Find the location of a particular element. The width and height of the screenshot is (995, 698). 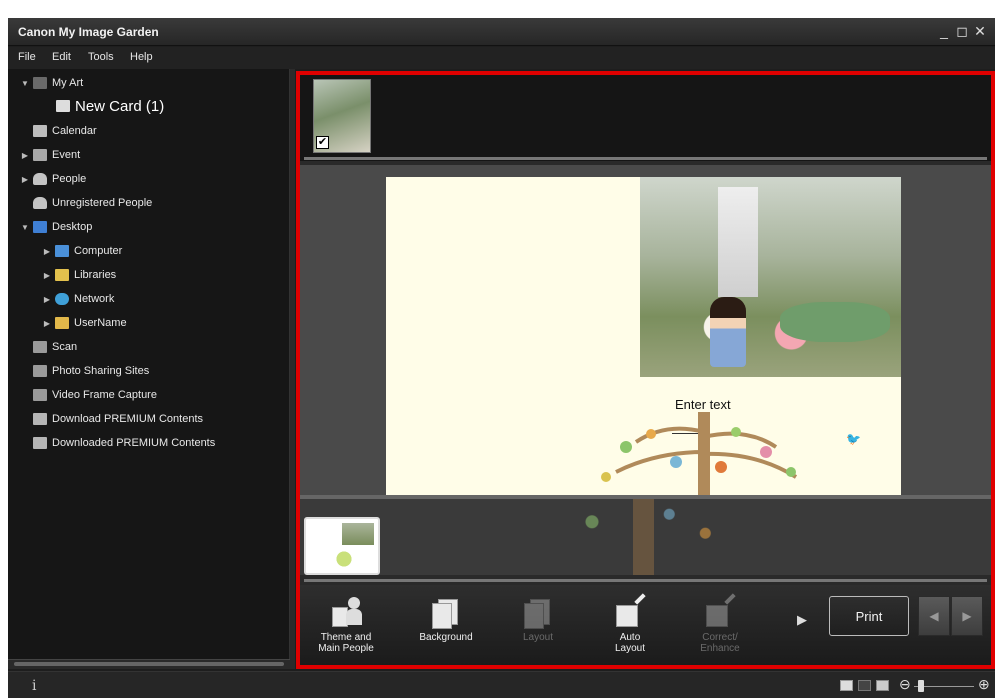

page-strip is located at coordinates (645, 535).